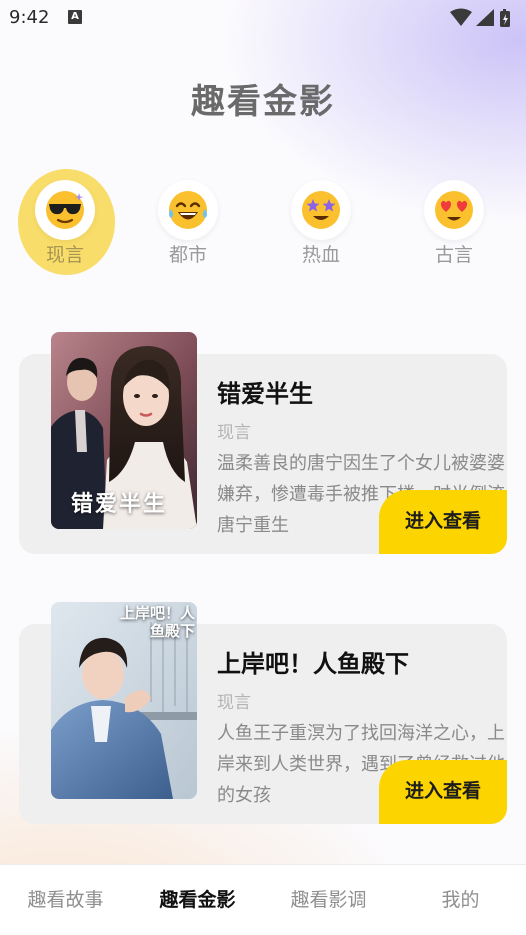  What do you see at coordinates (505, 18) in the screenshot?
I see `battery-icon` at bounding box center [505, 18].